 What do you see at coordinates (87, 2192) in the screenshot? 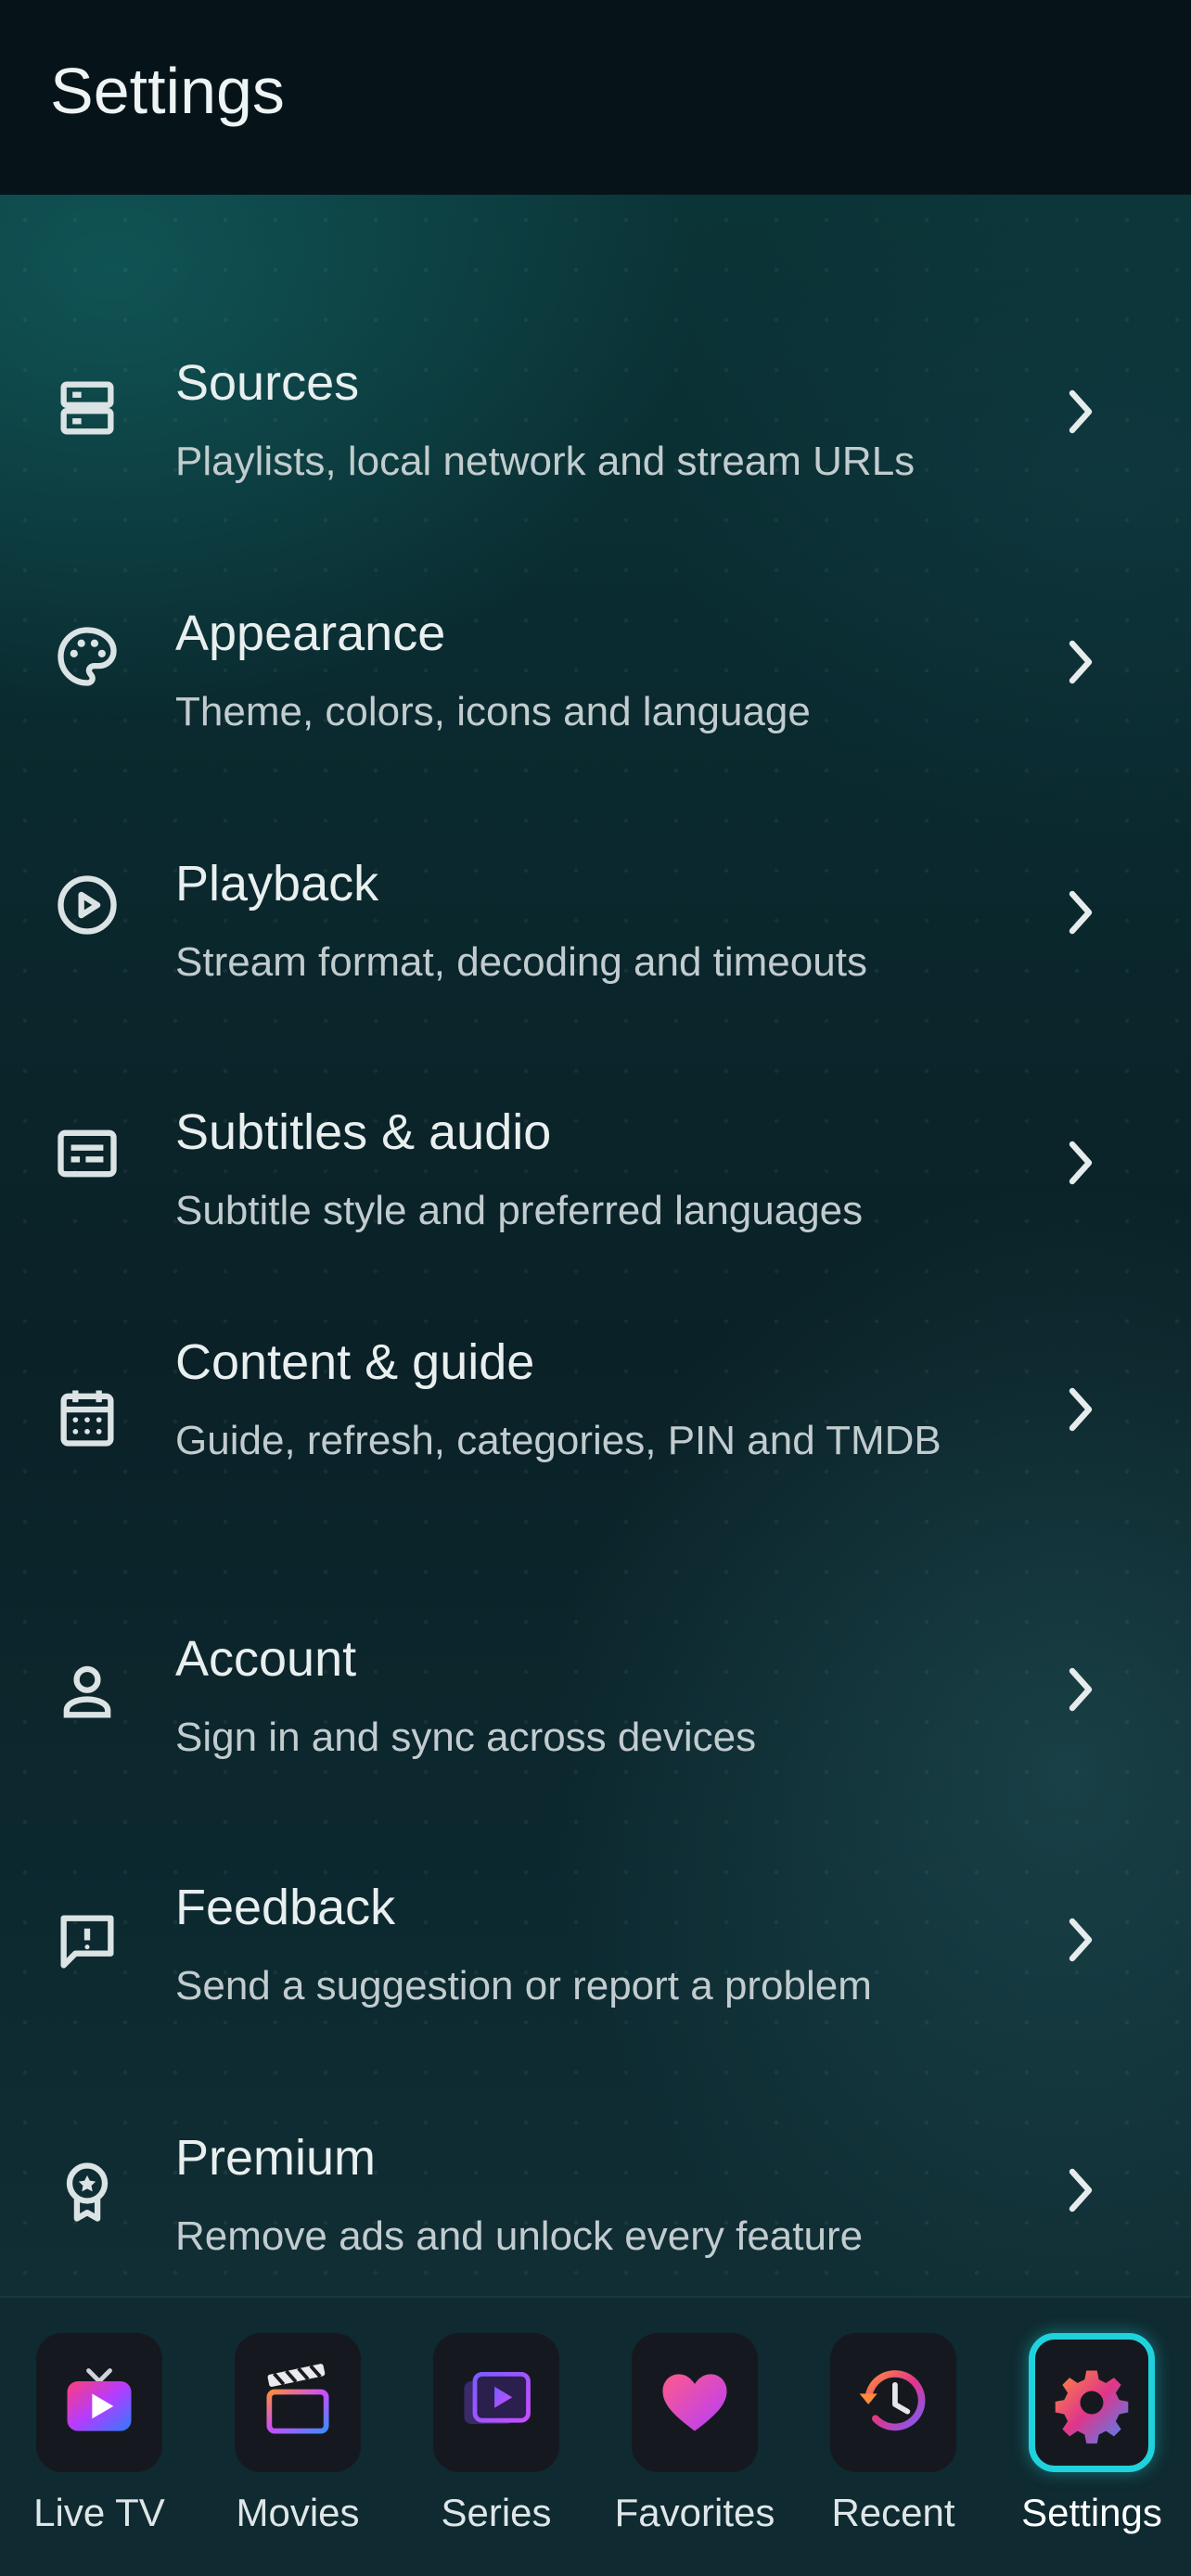
I see `award-icon` at bounding box center [87, 2192].